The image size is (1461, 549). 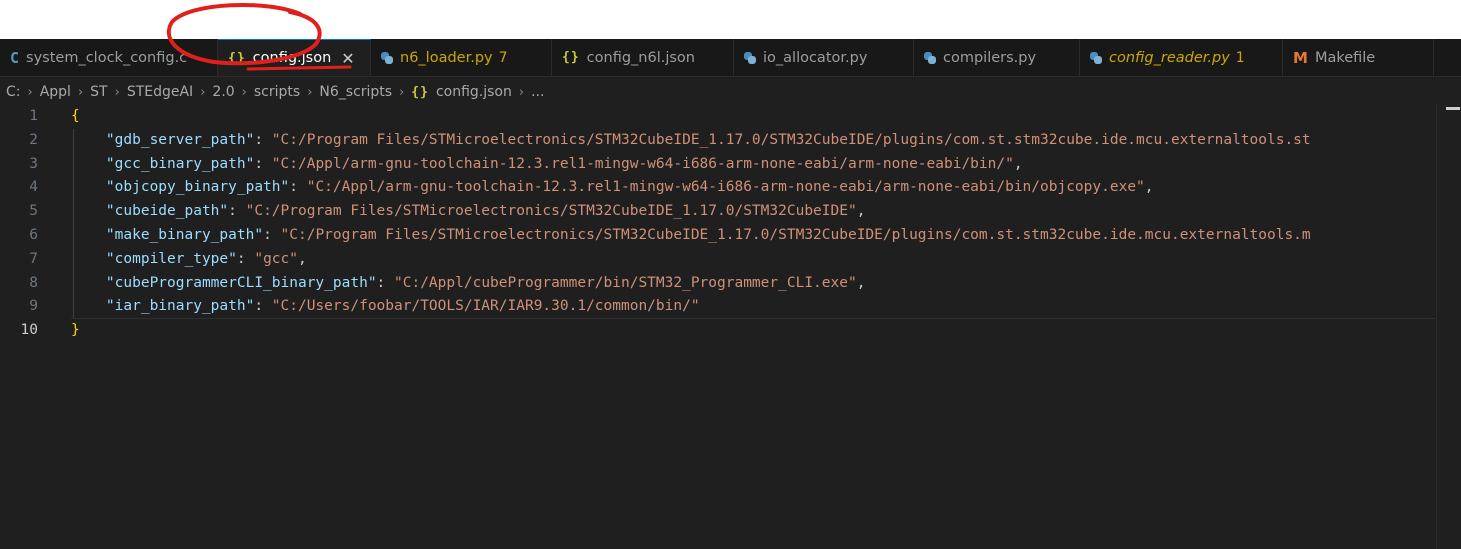 What do you see at coordinates (640, 57) in the screenshot?
I see `tab-label: config_n6l.json` at bounding box center [640, 57].